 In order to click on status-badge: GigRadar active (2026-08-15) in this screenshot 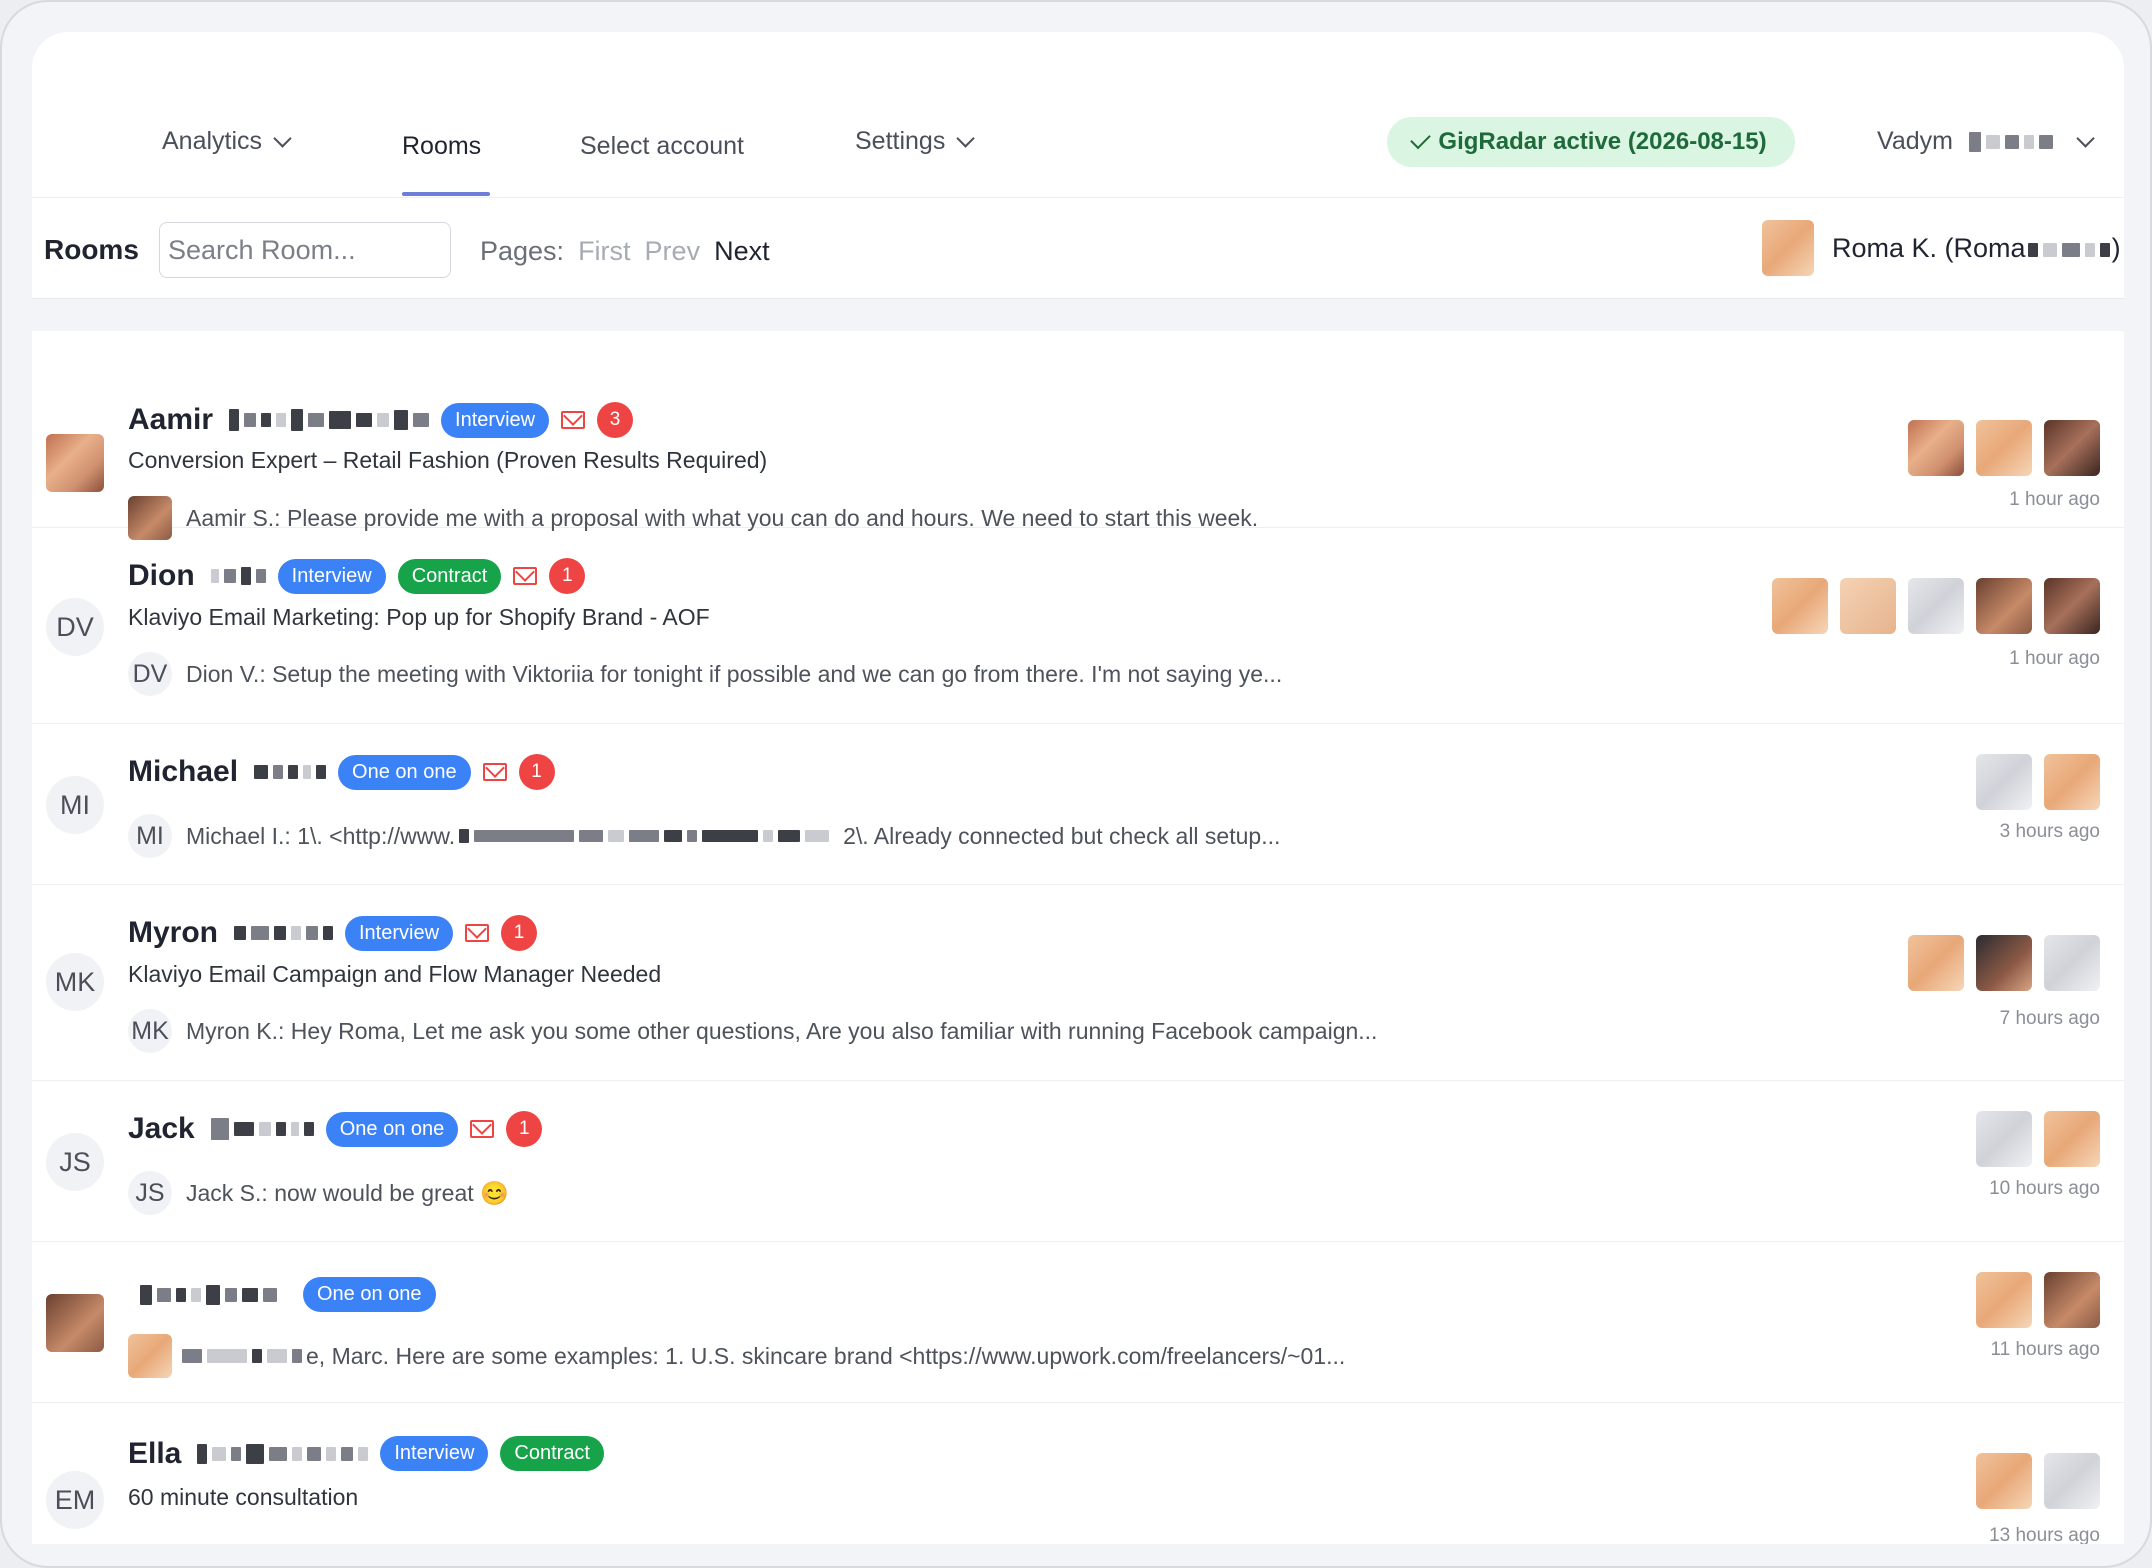, I will do `click(1591, 142)`.